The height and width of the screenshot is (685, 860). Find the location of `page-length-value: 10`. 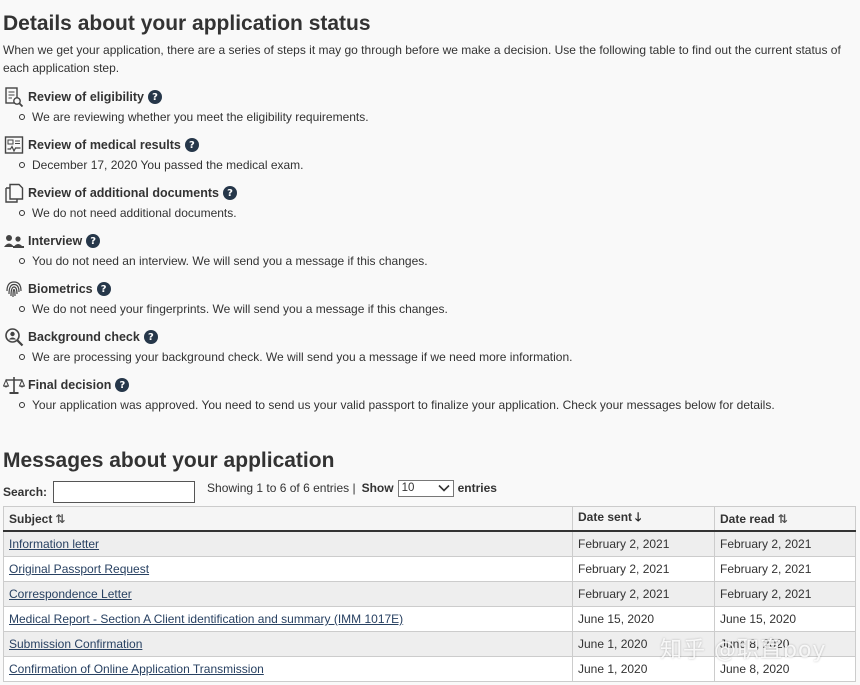

page-length-value: 10 is located at coordinates (408, 488).